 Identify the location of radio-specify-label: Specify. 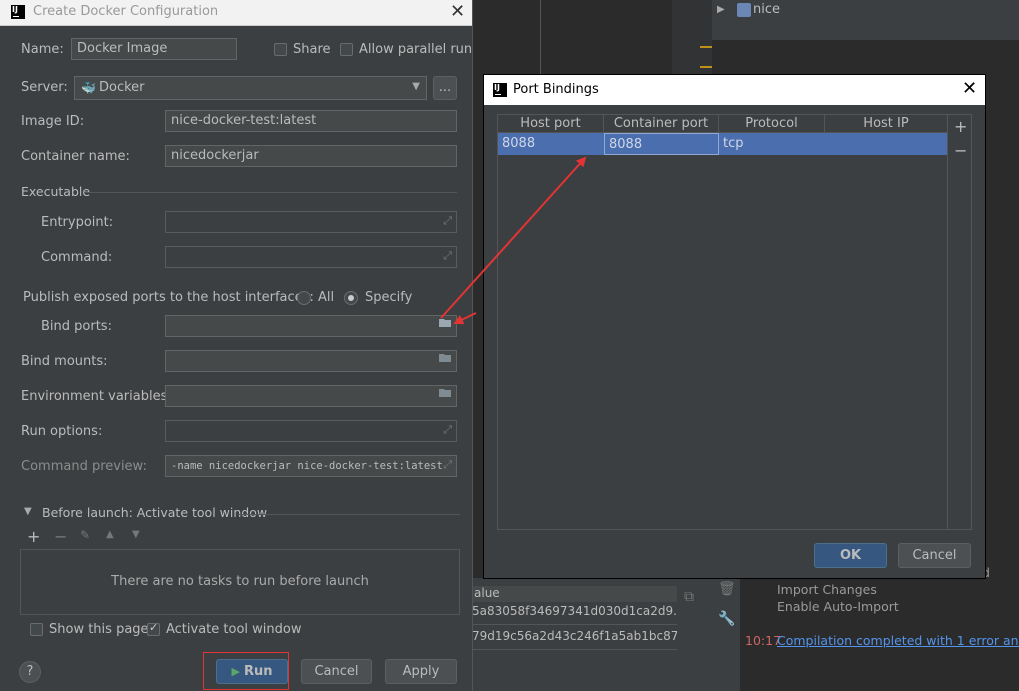
(389, 297).